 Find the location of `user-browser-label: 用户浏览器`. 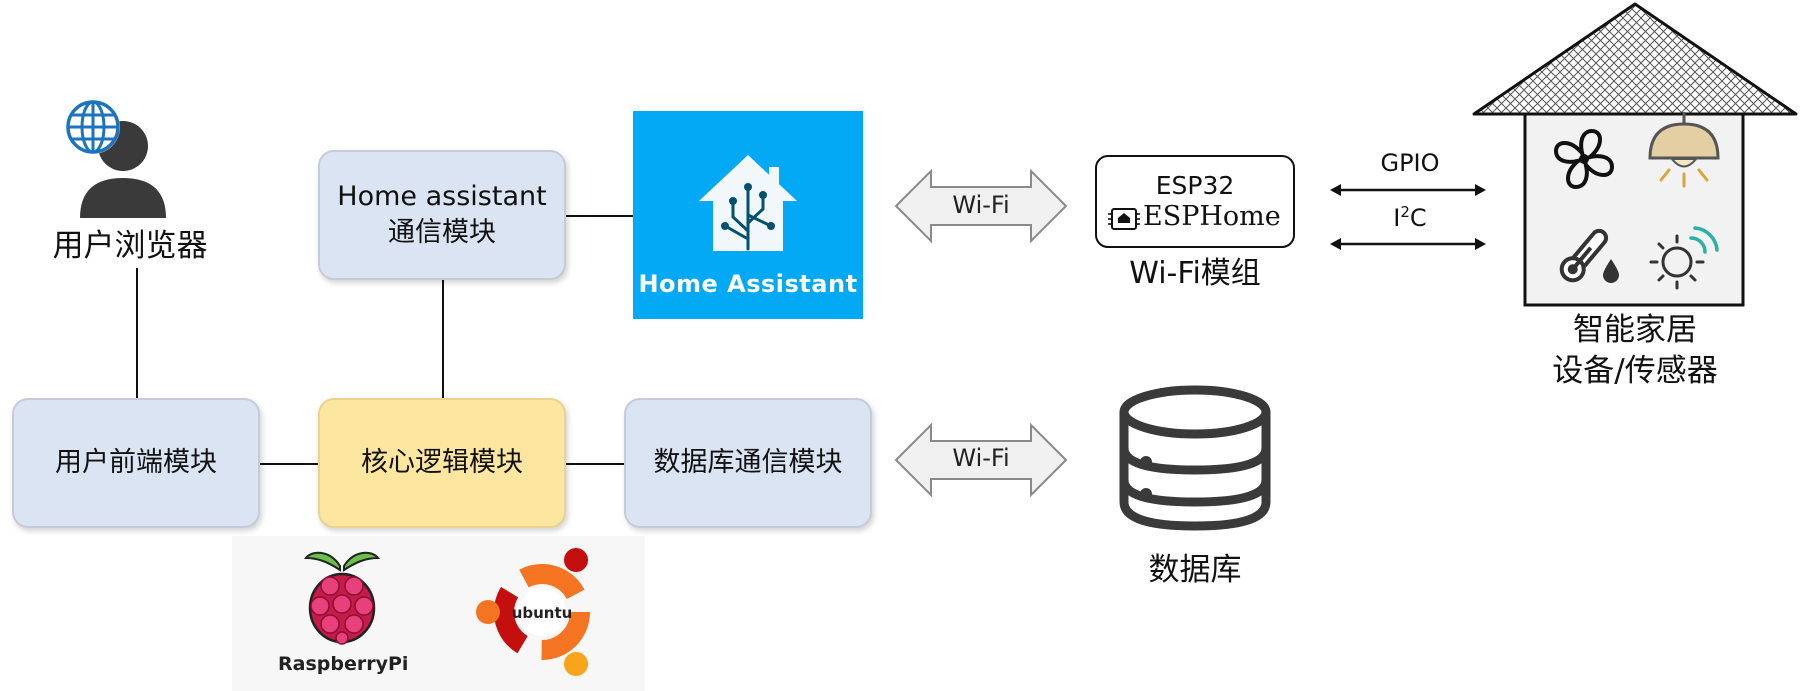

user-browser-label: 用户浏览器 is located at coordinates (130, 246).